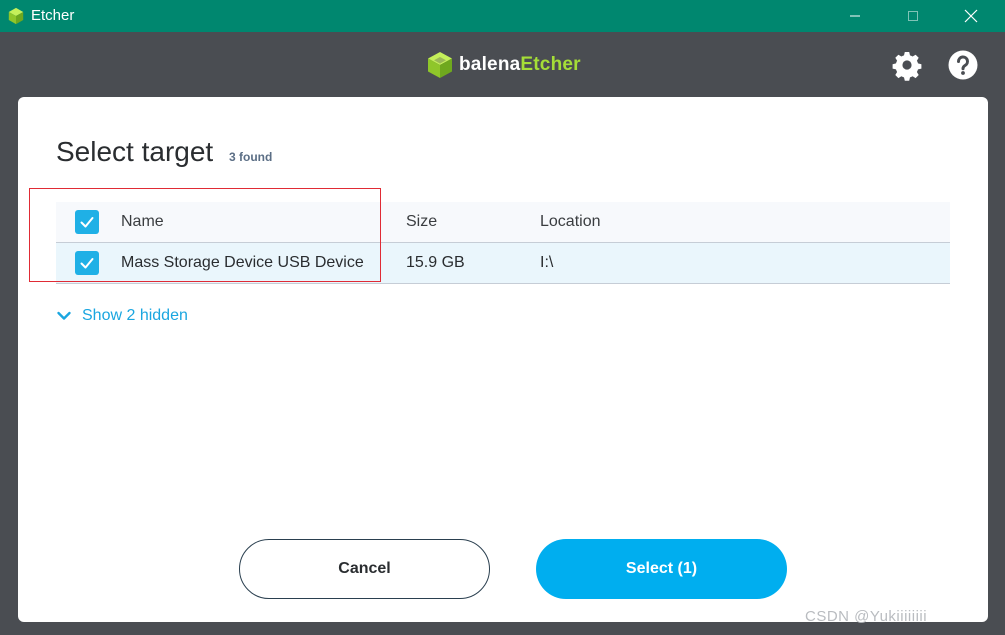  I want to click on maximize-icon, so click(913, 16).